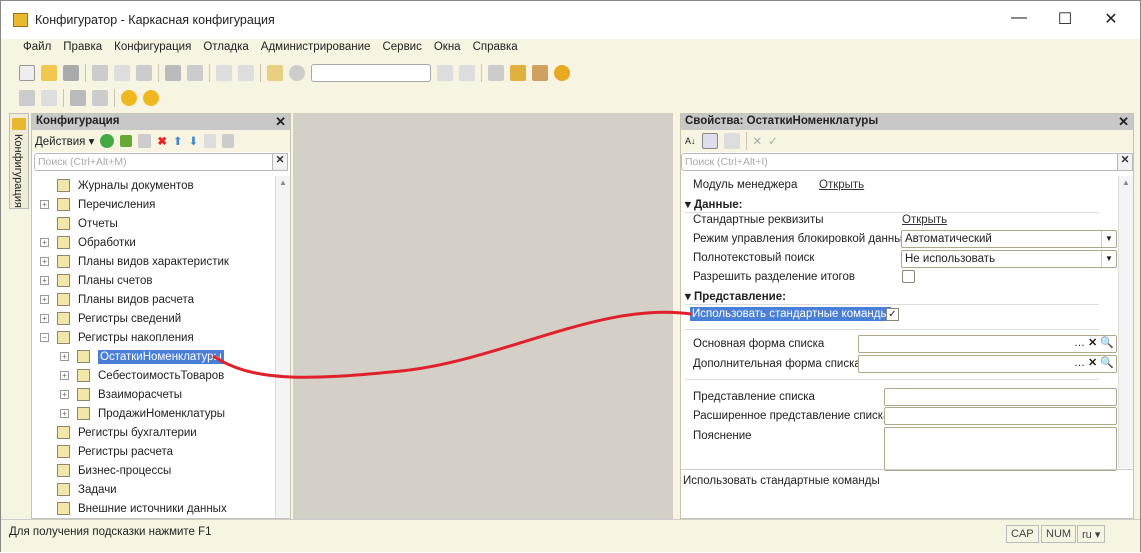 Image resolution: width=1141 pixels, height=553 pixels. I want to click on language-selector: ru ▾, so click(1091, 534).